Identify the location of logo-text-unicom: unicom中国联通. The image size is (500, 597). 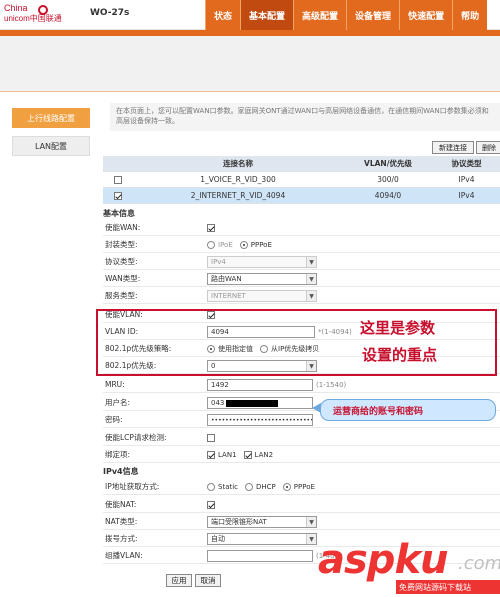
(33, 18).